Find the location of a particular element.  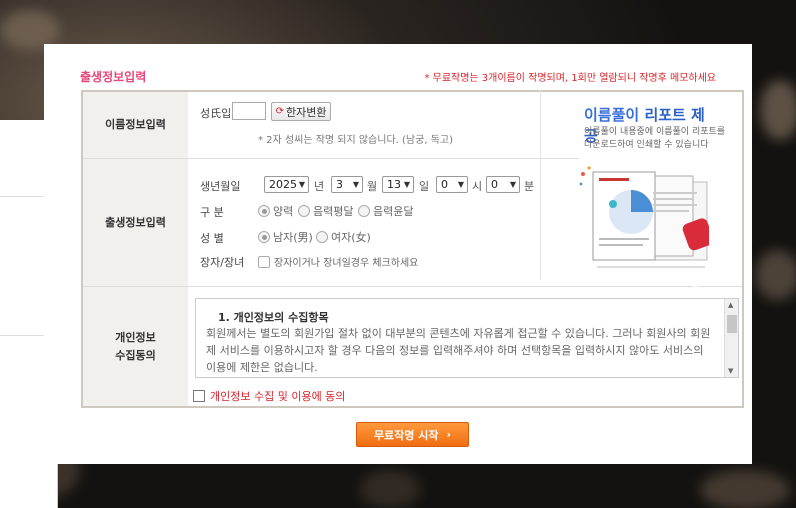

surname-hint: * 2자 성씨는 작명 되지 않습니다. (남궁, 독고) is located at coordinates (355, 140).